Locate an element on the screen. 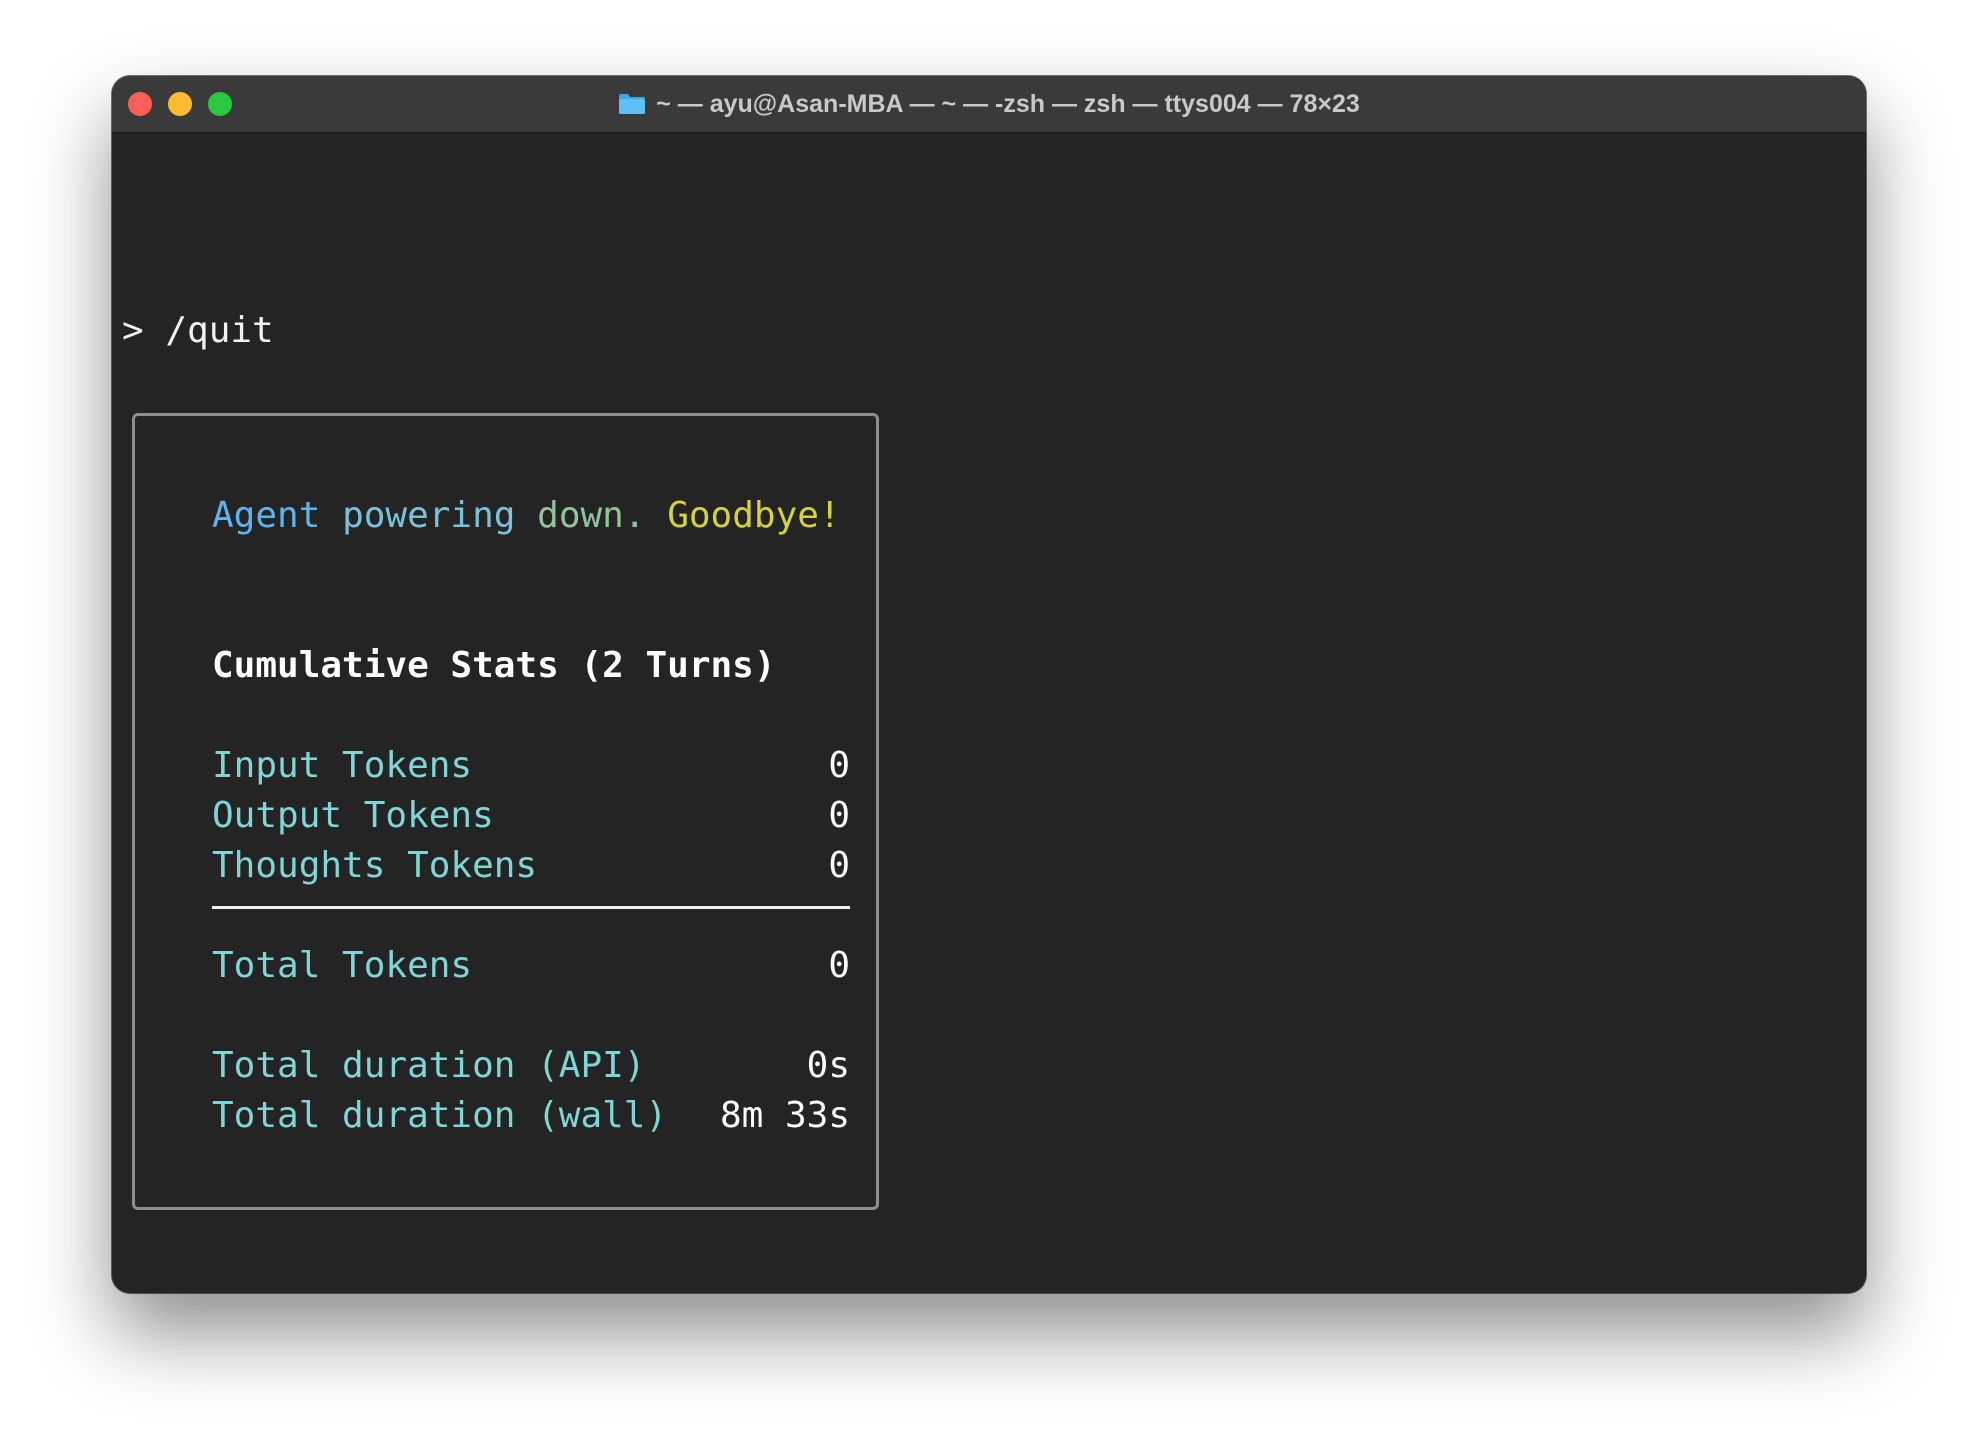  stat-label: Thoughts Tokens is located at coordinates (375, 865).